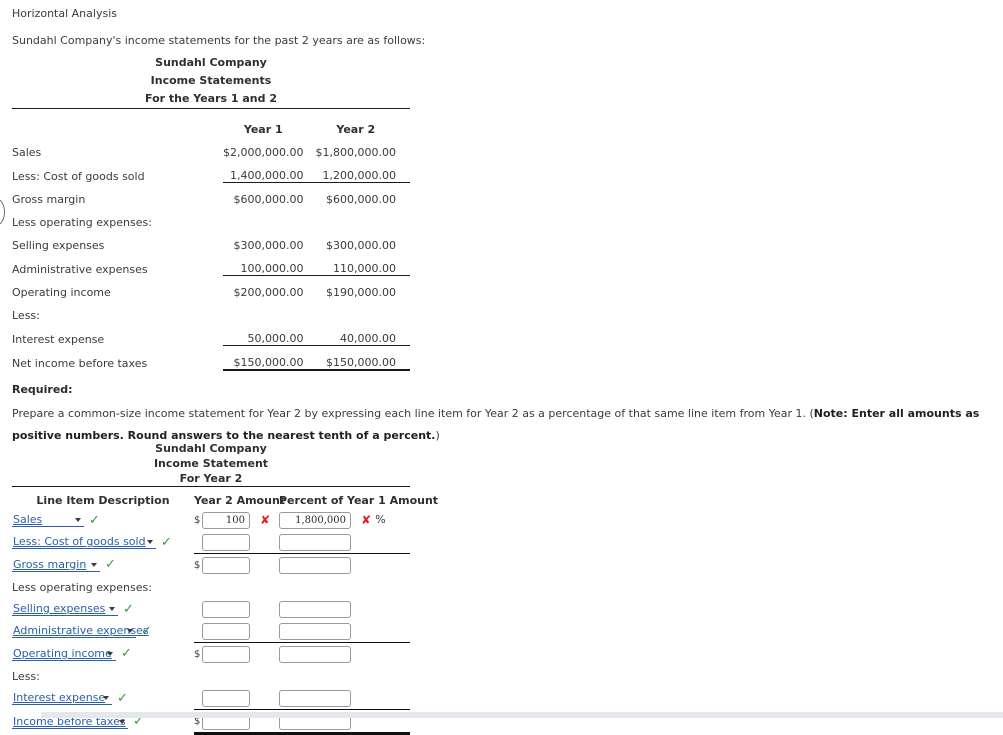 Image resolution: width=1003 pixels, height=735 pixels. I want to click on answer-row: Less operating expenses:, so click(211, 587).